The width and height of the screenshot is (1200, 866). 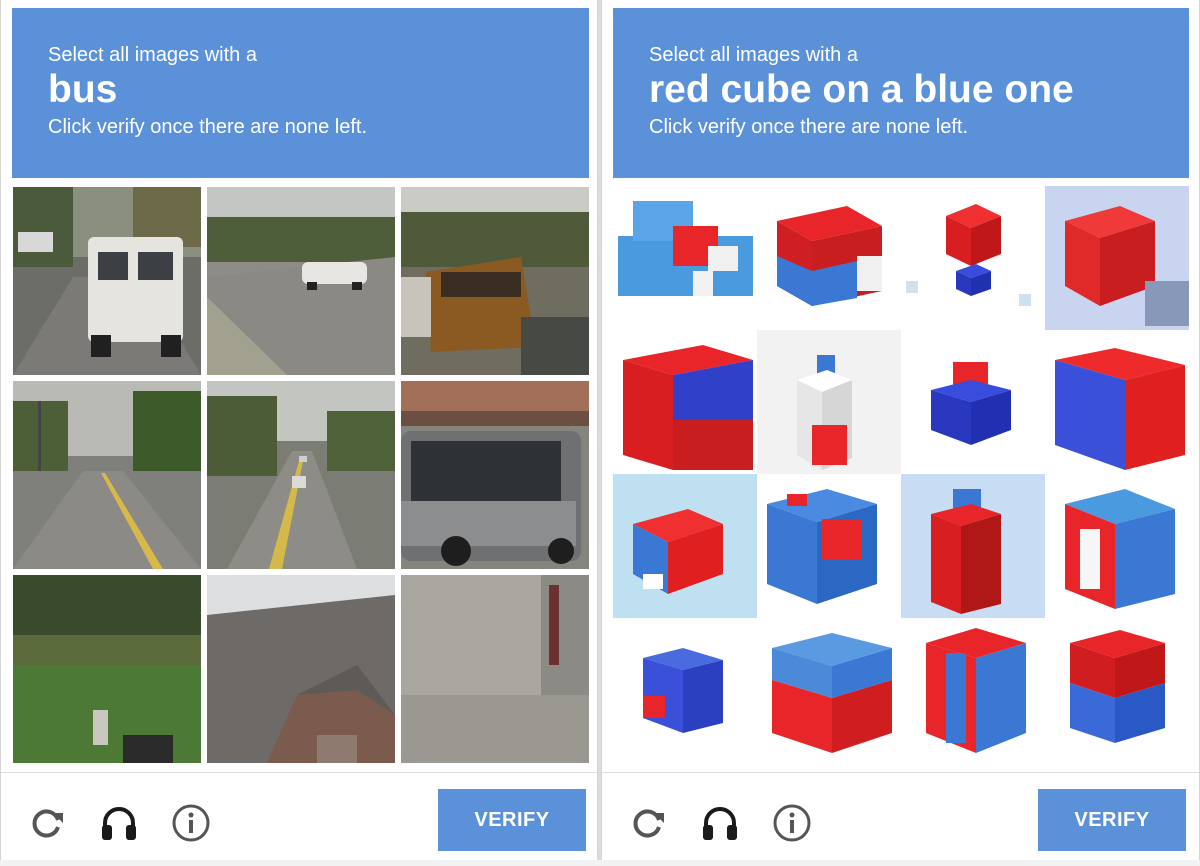 I want to click on challenge-target: red cube on a blue one, so click(x=861, y=89).